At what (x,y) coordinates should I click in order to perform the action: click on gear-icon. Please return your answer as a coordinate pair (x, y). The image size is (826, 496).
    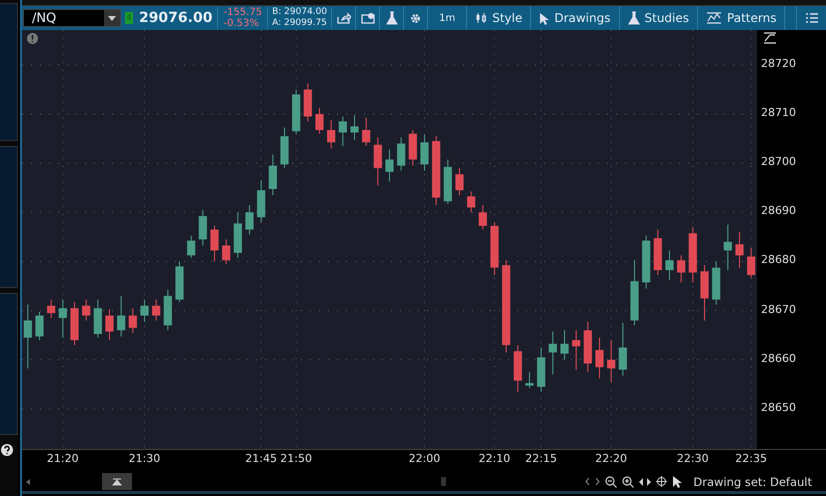
    Looking at the image, I should click on (415, 18).